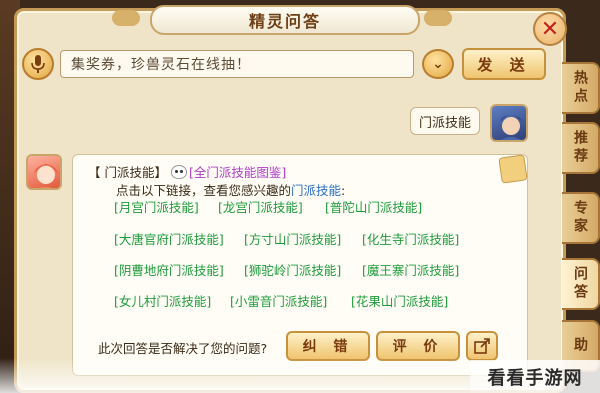  Describe the element at coordinates (581, 284) in the screenshot. I see `tab-qa: 问答` at that location.